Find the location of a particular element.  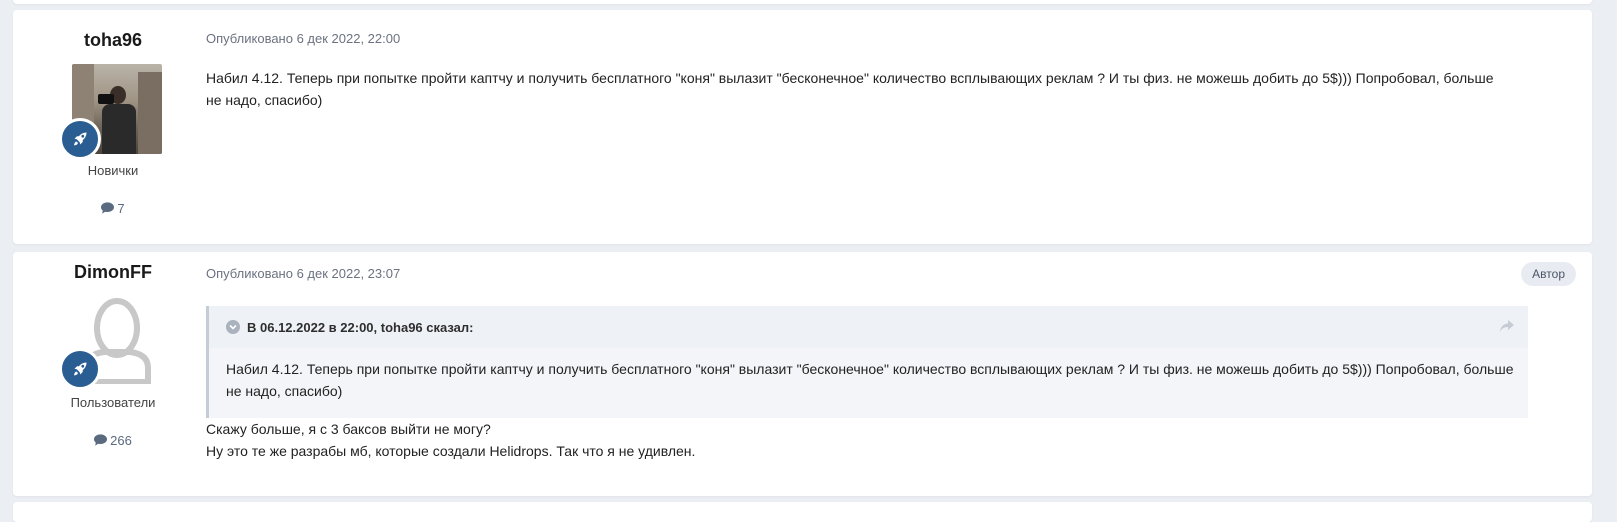

user-group: Новички is located at coordinates (113, 170).